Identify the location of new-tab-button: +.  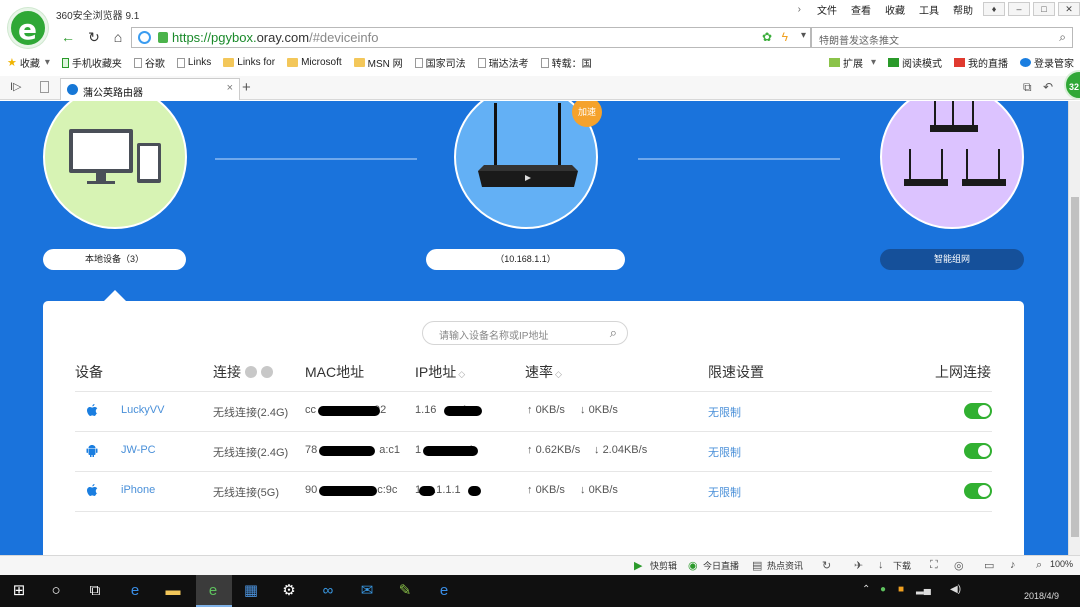
(246, 87).